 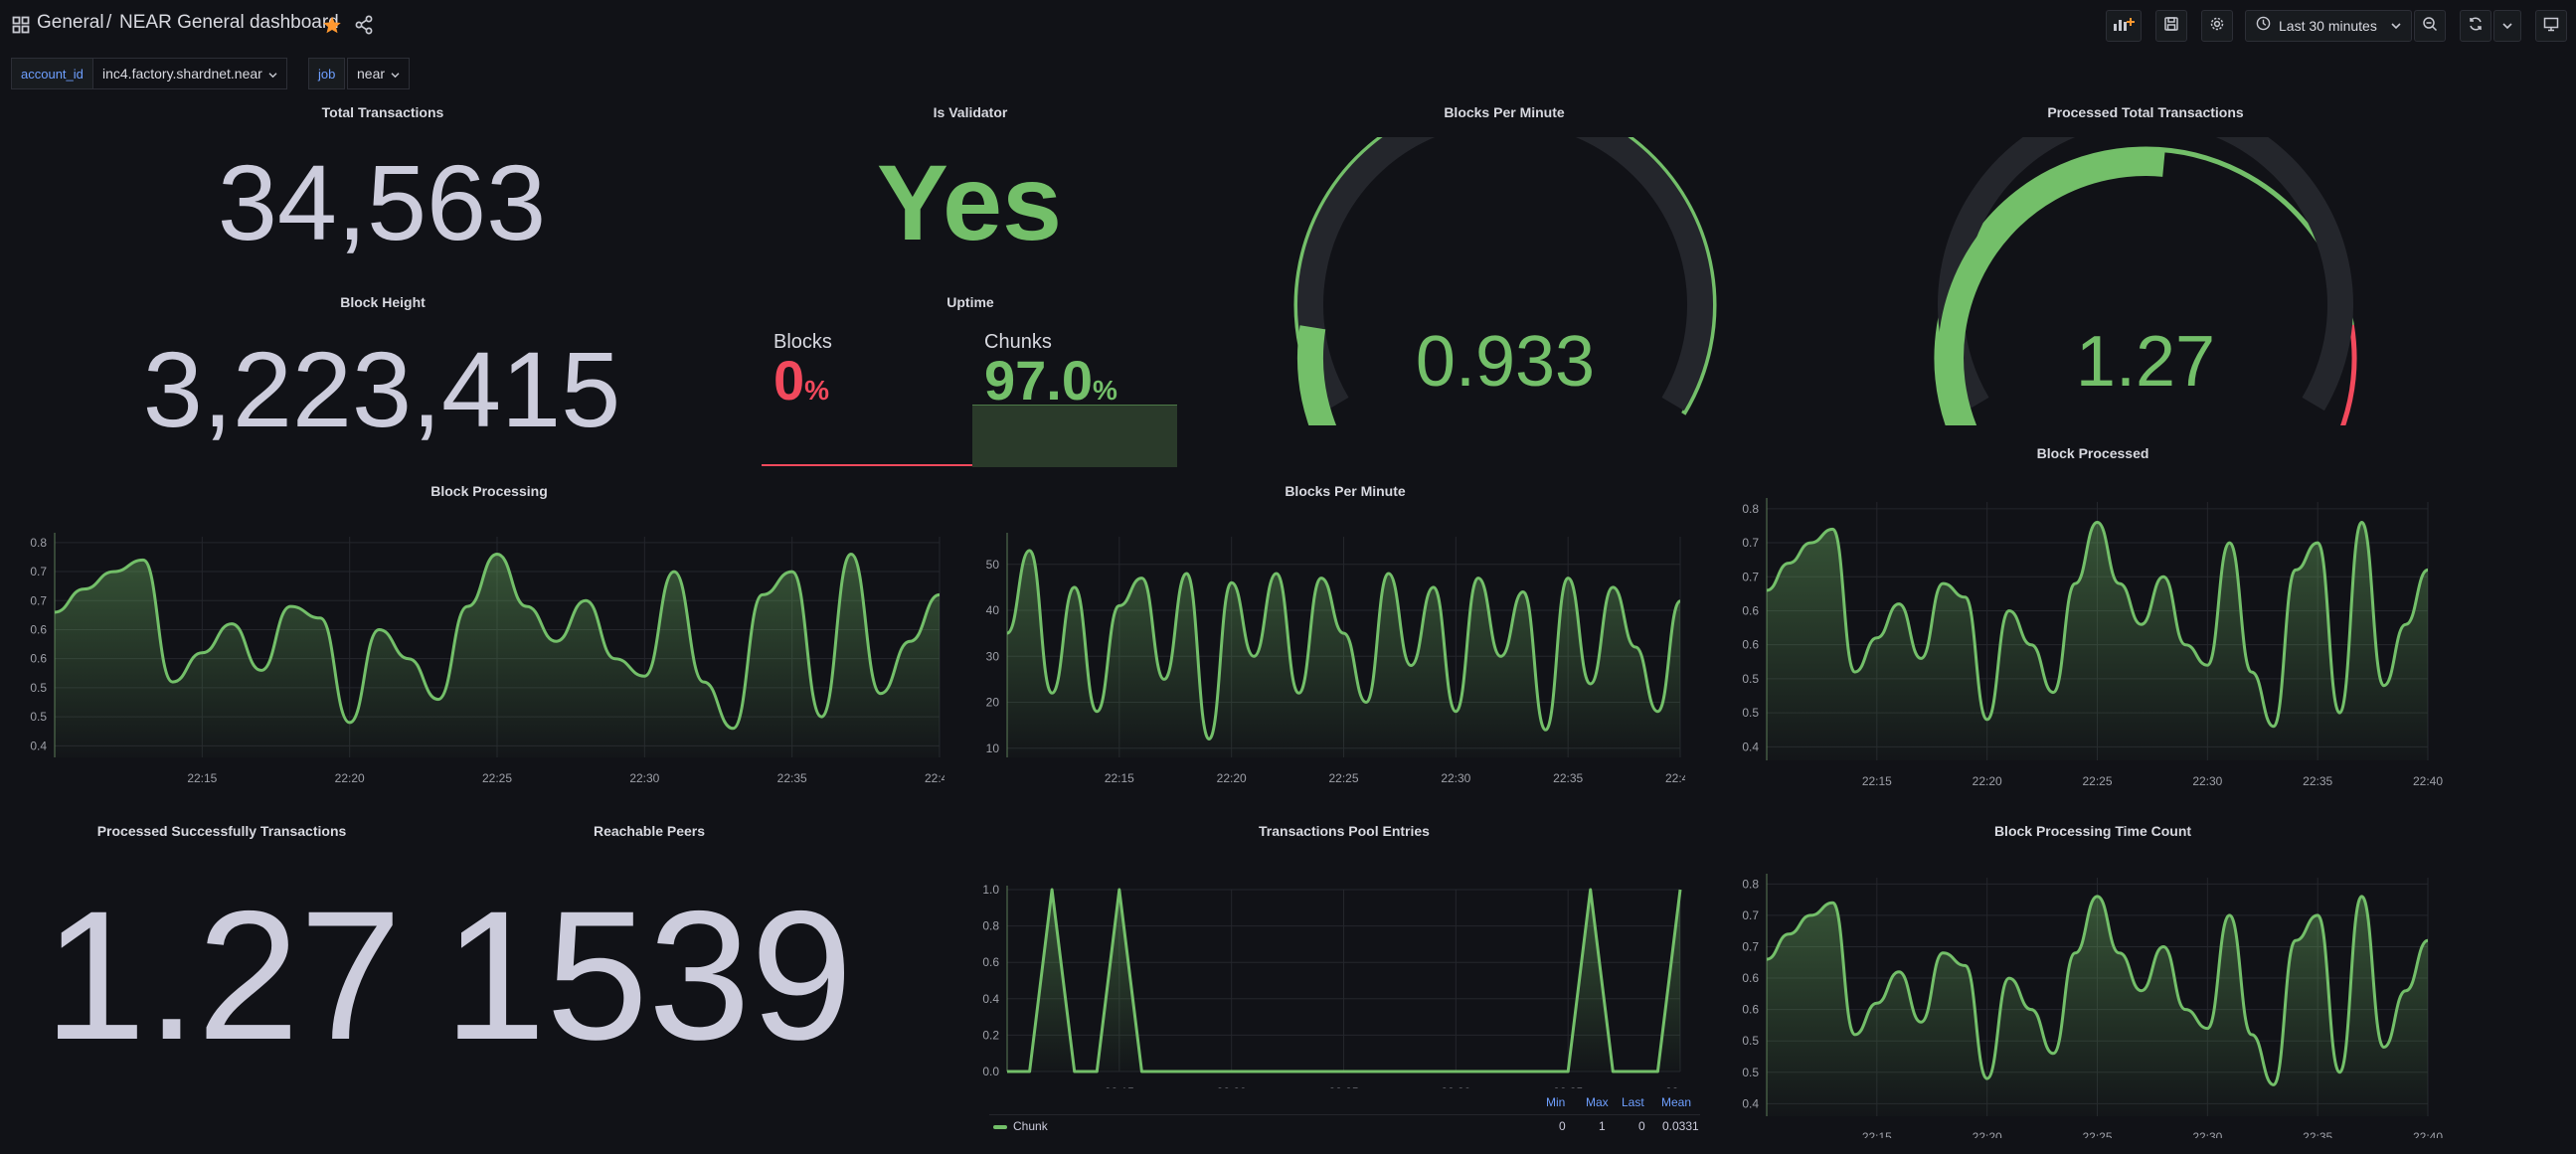 I want to click on y-tick-label: 30, so click(x=993, y=656).